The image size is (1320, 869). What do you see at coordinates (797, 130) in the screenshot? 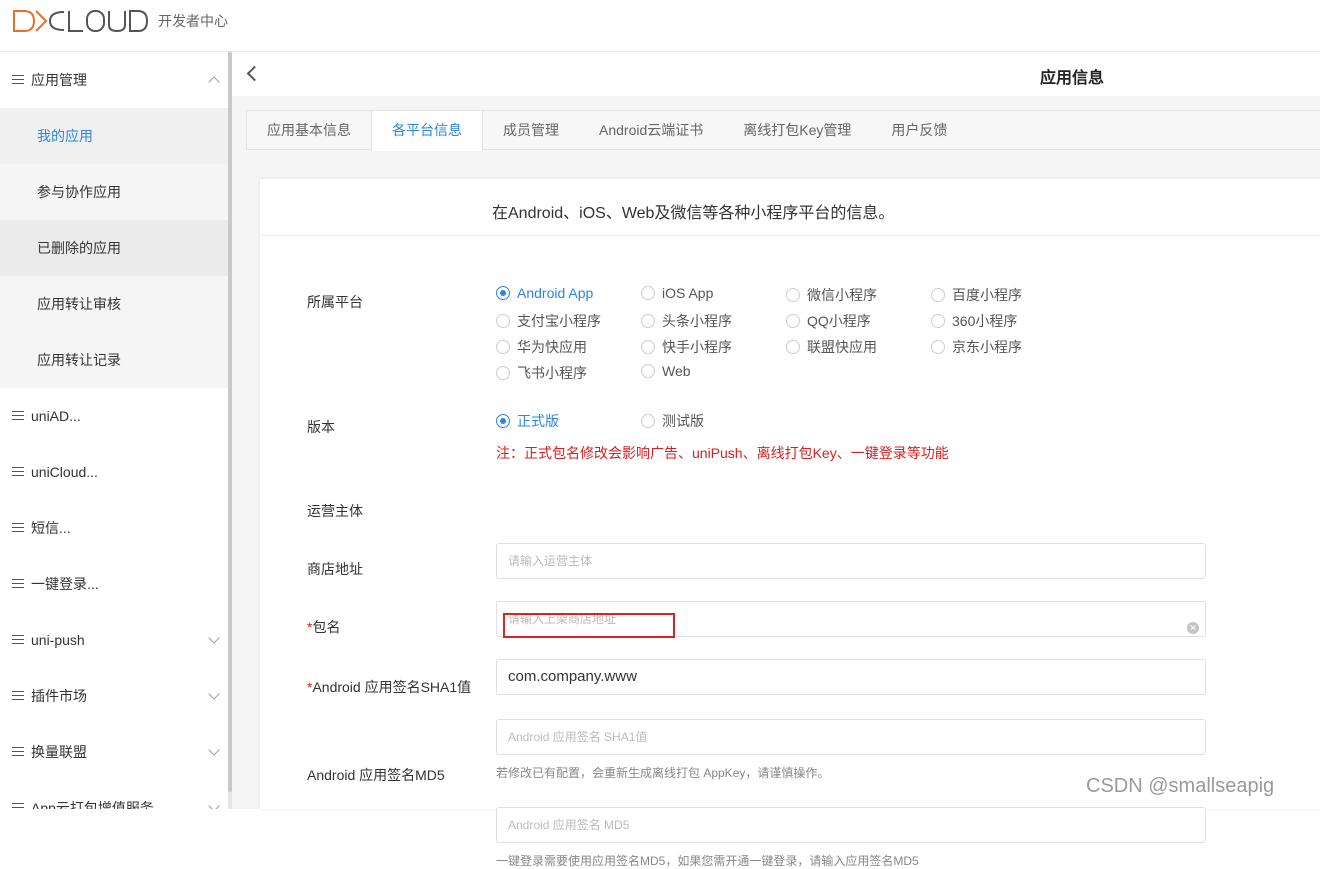
I see `tab-offline-key: 离线打包Key管理` at bounding box center [797, 130].